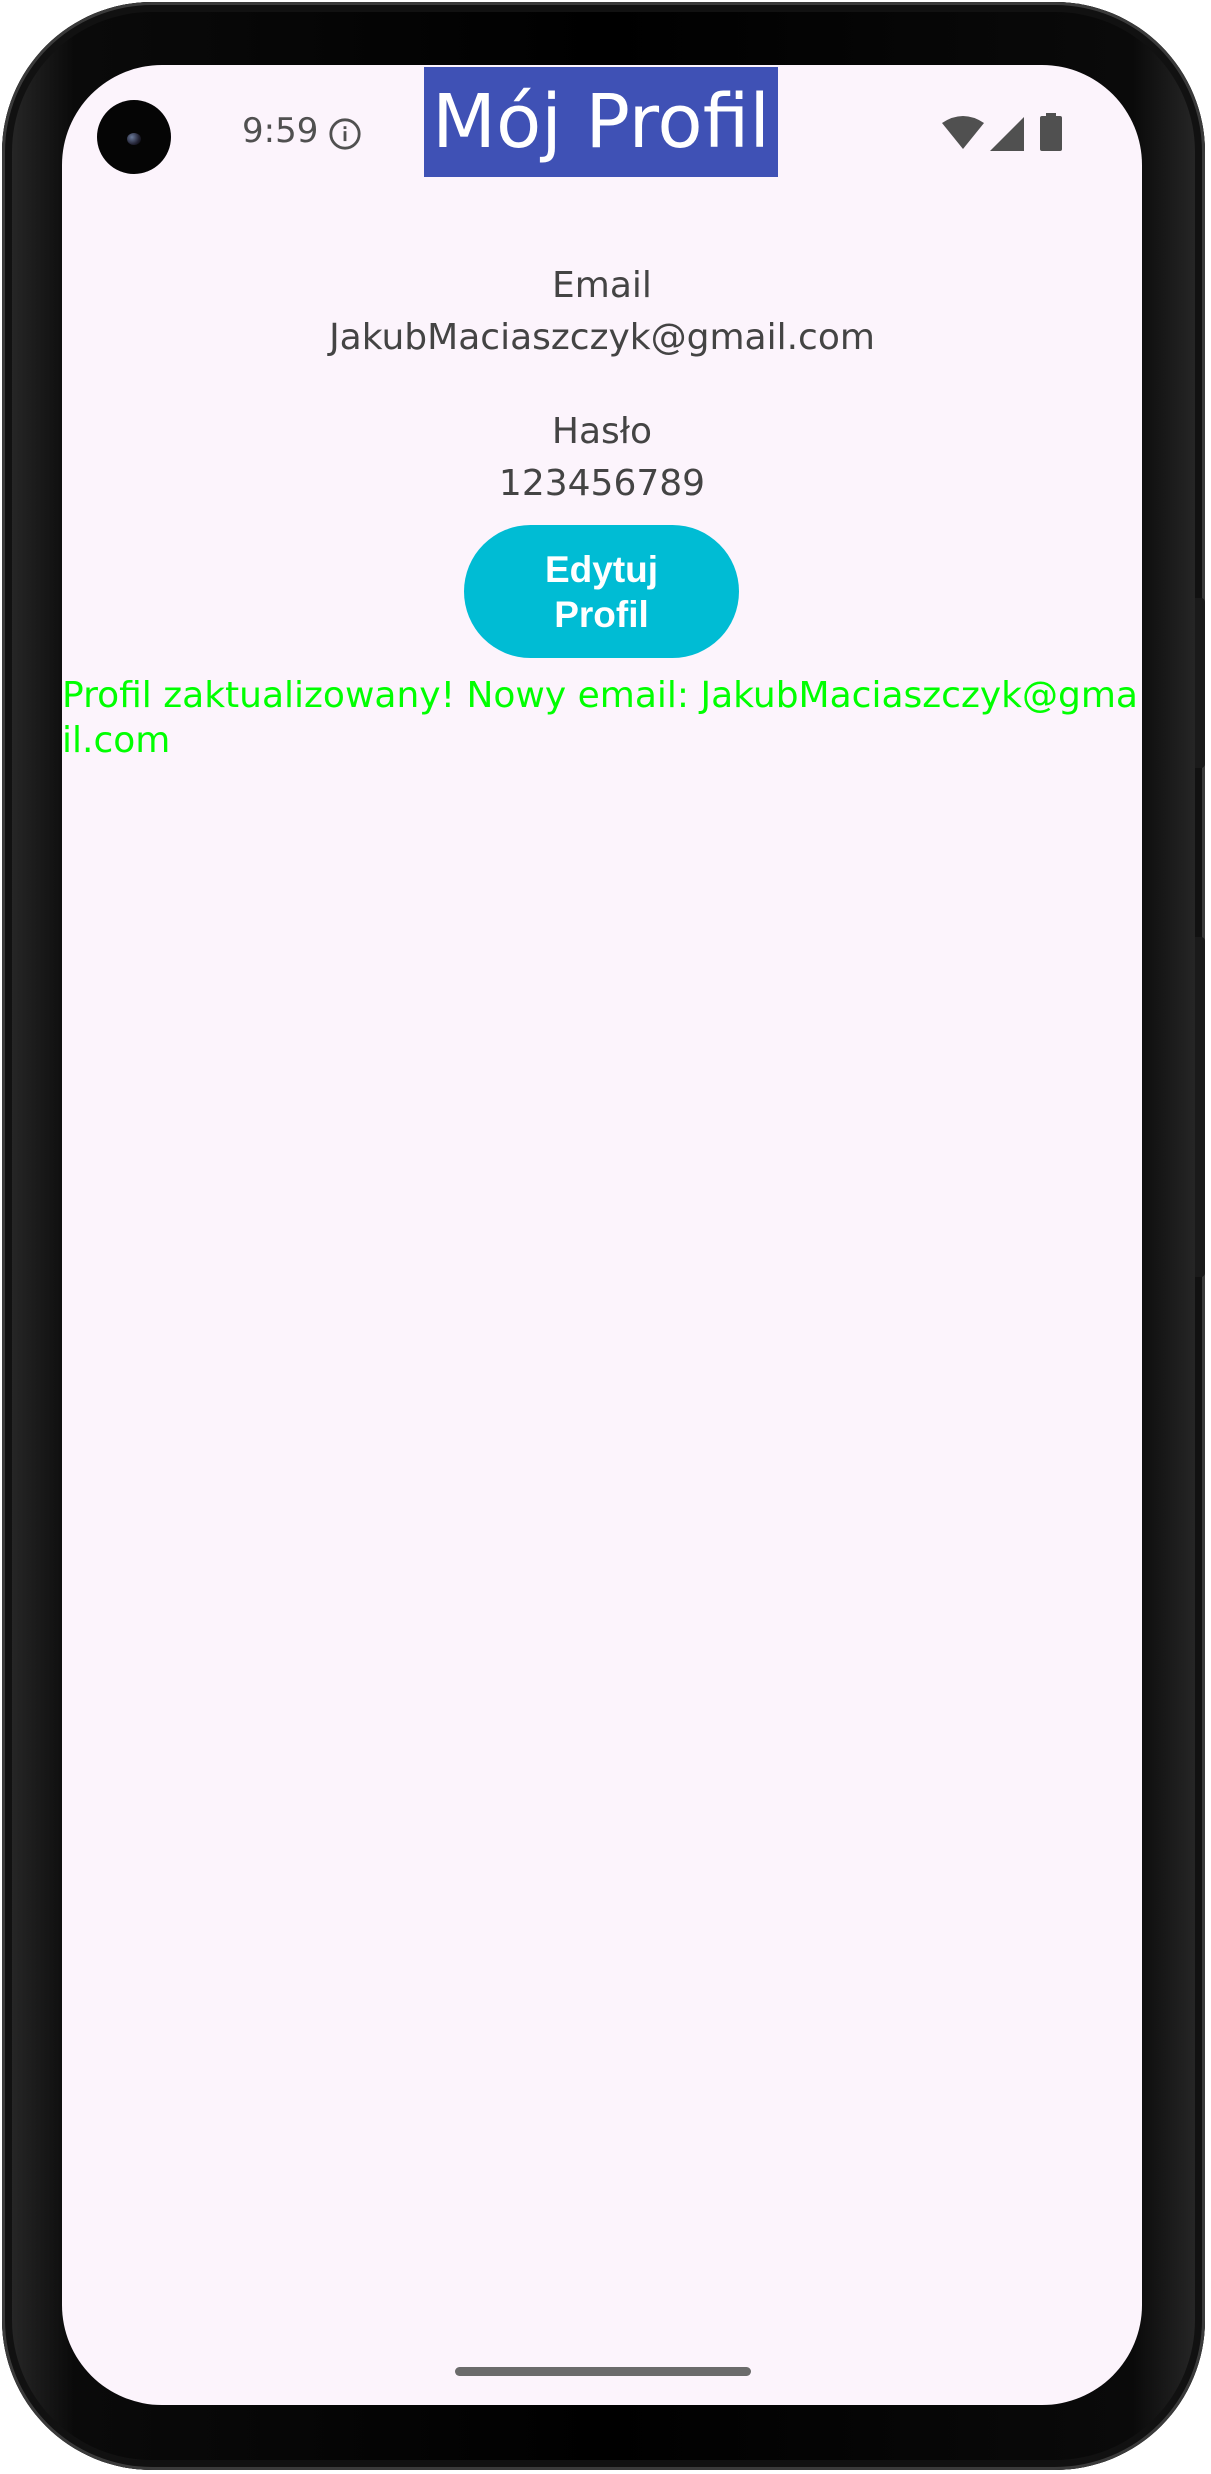 This screenshot has height=2474, width=1211. What do you see at coordinates (601, 591) in the screenshot?
I see `edit-profile-button: Edytuj Profil` at bounding box center [601, 591].